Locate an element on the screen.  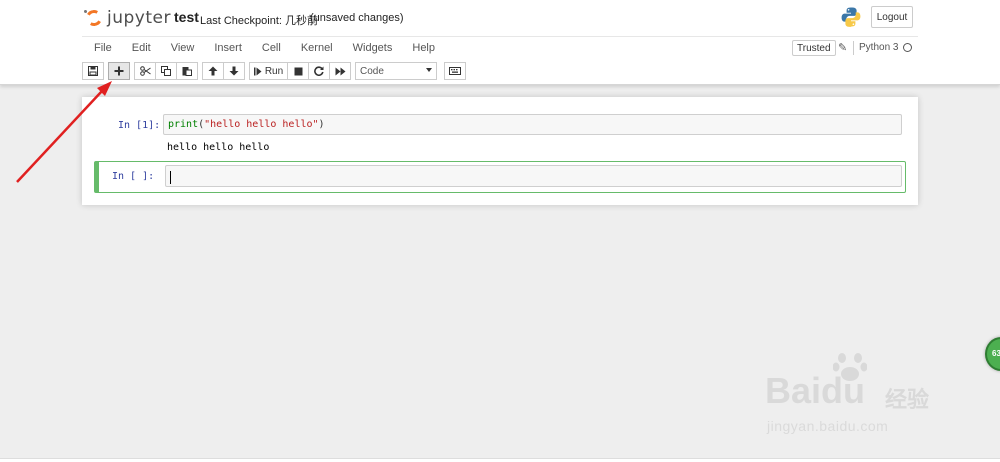
code-line: print("hello hello hello") is located at coordinates (246, 124).